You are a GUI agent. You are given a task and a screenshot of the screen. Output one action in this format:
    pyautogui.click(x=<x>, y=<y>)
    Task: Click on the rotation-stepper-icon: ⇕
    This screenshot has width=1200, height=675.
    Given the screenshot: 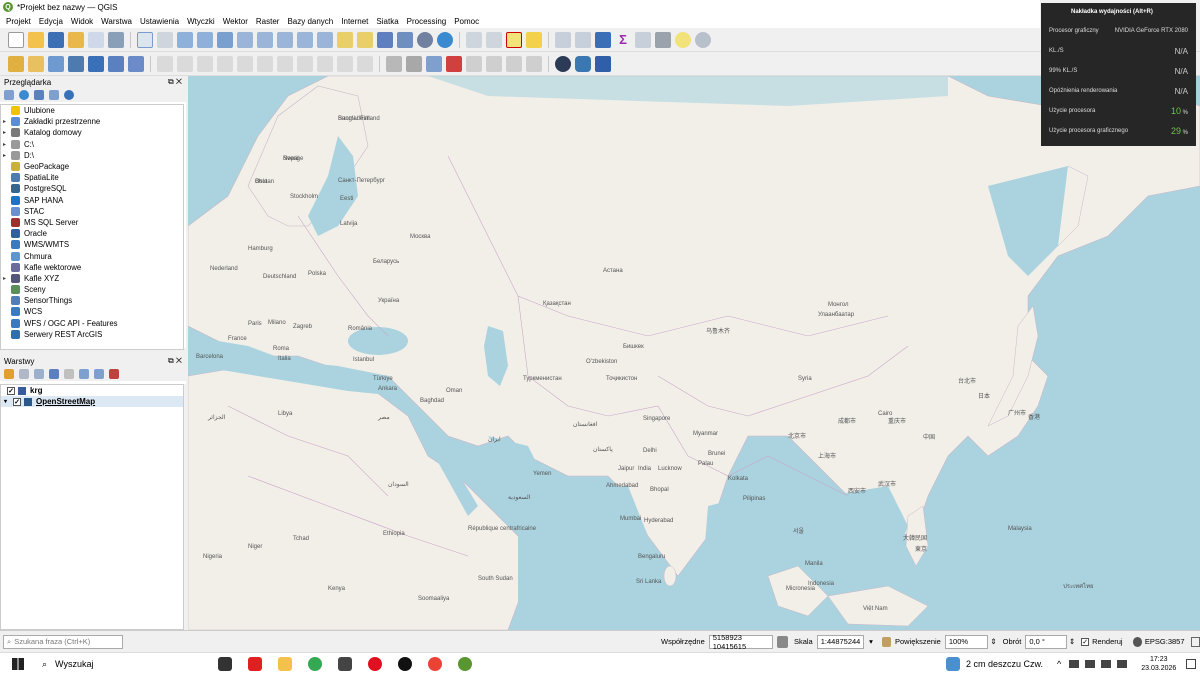 What is the action you would take?
    pyautogui.click(x=1072, y=641)
    